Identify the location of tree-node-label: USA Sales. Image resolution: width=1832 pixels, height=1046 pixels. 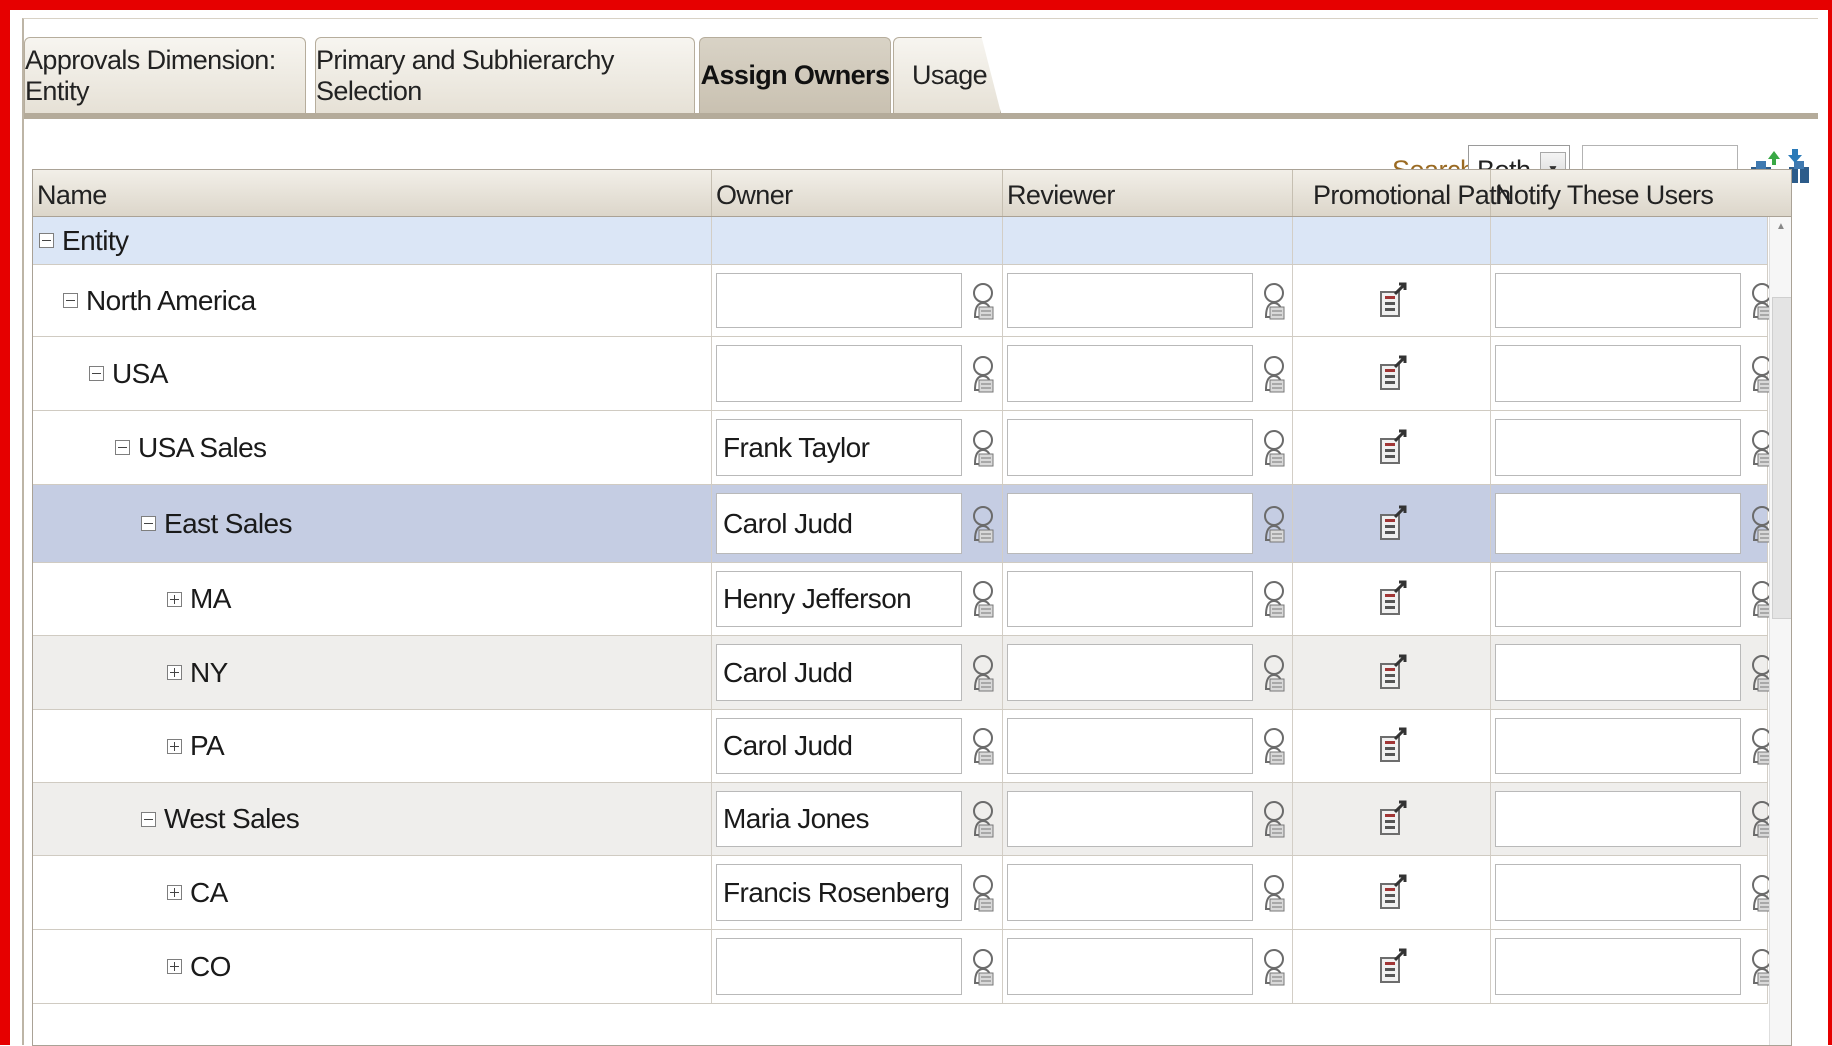
(202, 448).